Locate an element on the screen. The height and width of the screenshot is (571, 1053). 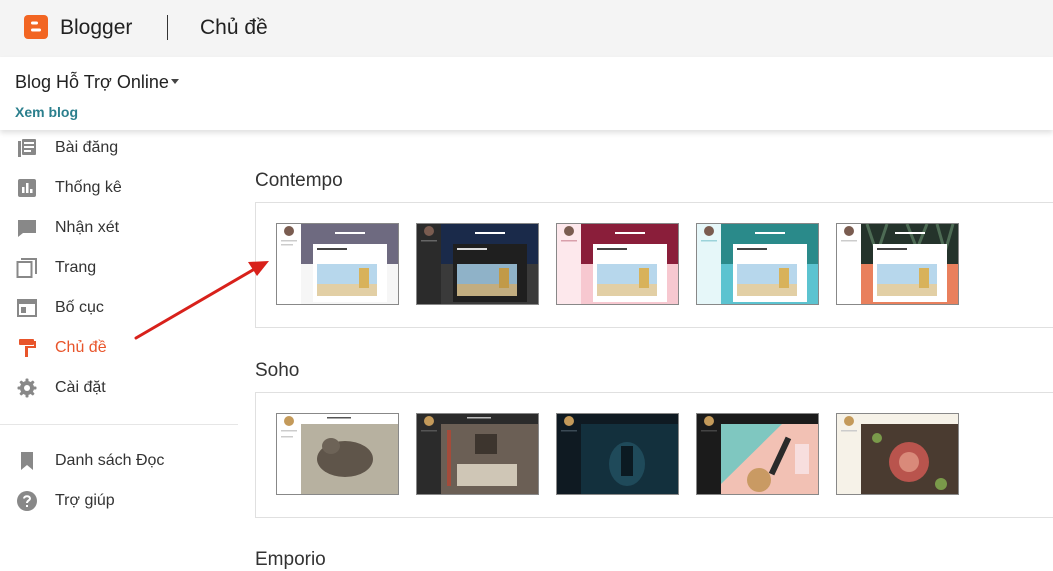
comments-icon is located at coordinates (27, 228).